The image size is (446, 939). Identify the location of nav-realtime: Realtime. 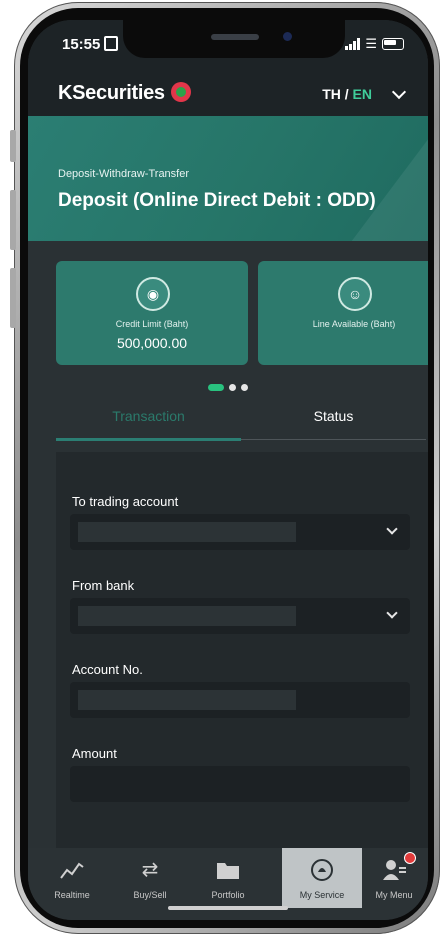
(72, 878).